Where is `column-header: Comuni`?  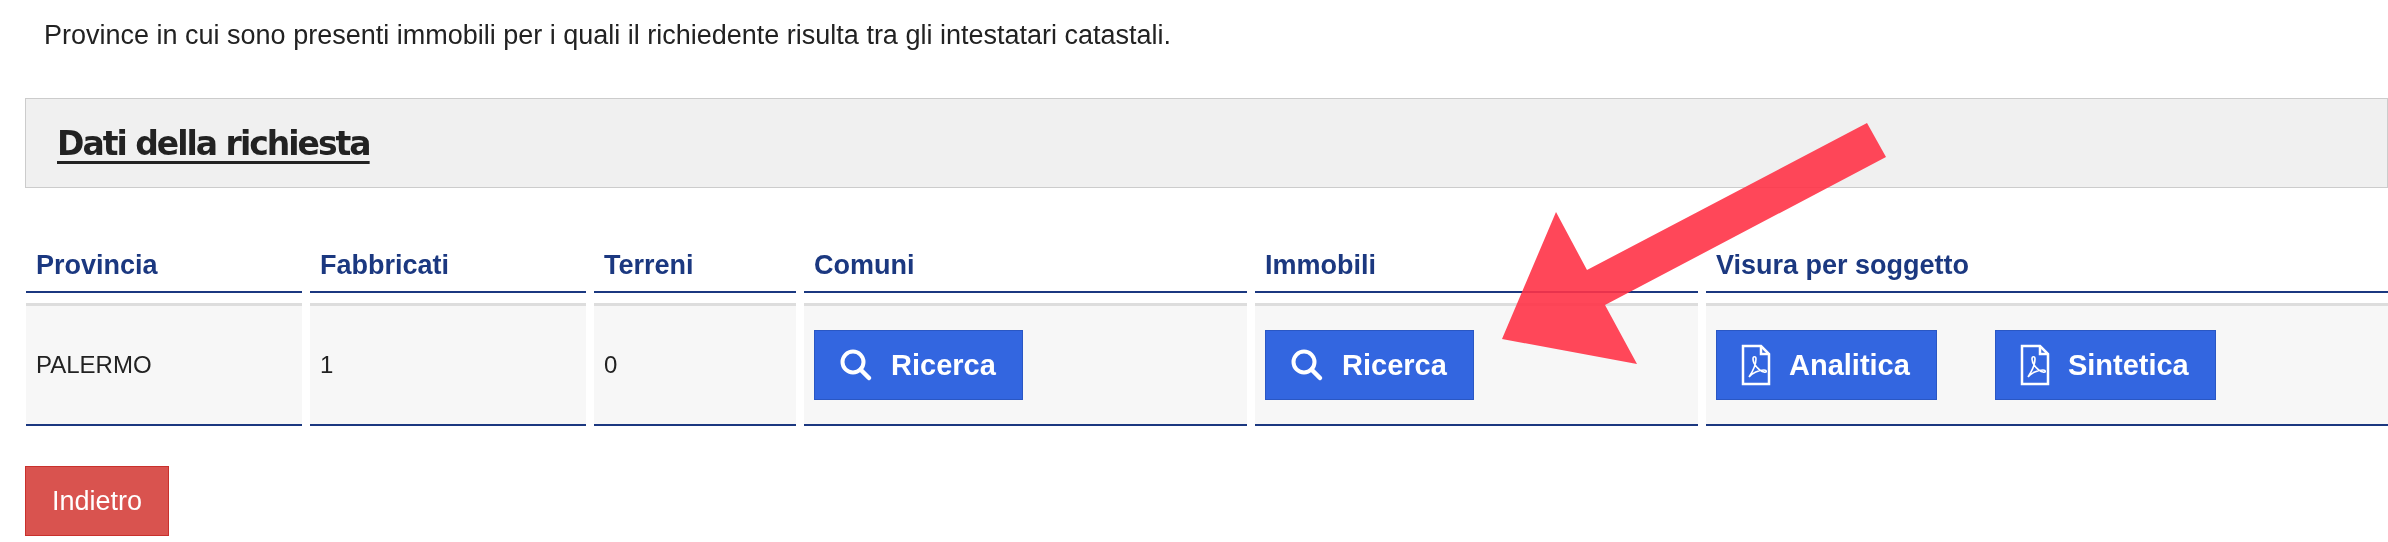 column-header: Comuni is located at coordinates (1025, 265).